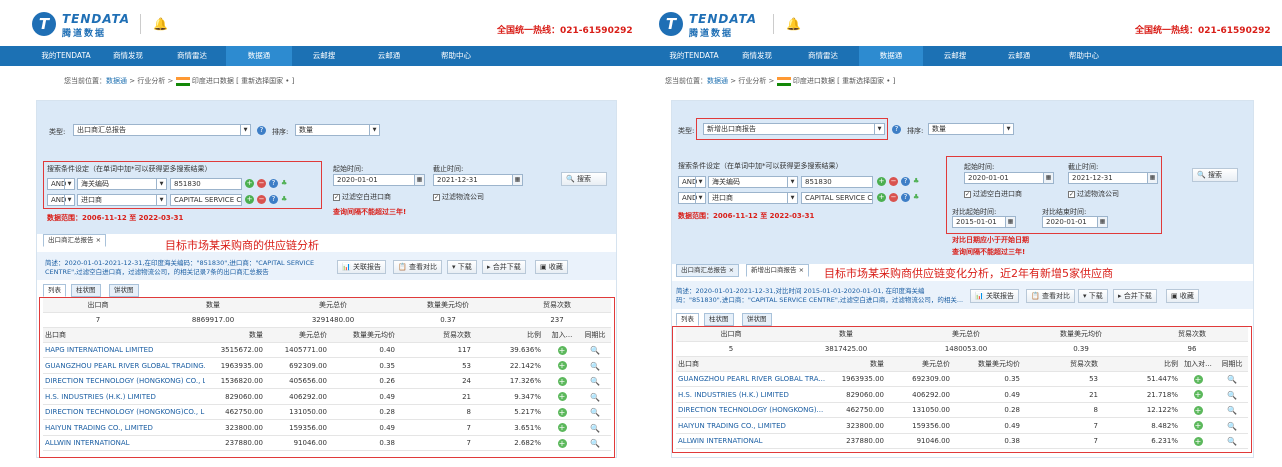 The height and width of the screenshot is (467, 1282). Describe the element at coordinates (760, 166) in the screenshot. I see `condition-title: 搜索条件设定（在单词中加*可以获得更多搜索结果）` at that location.